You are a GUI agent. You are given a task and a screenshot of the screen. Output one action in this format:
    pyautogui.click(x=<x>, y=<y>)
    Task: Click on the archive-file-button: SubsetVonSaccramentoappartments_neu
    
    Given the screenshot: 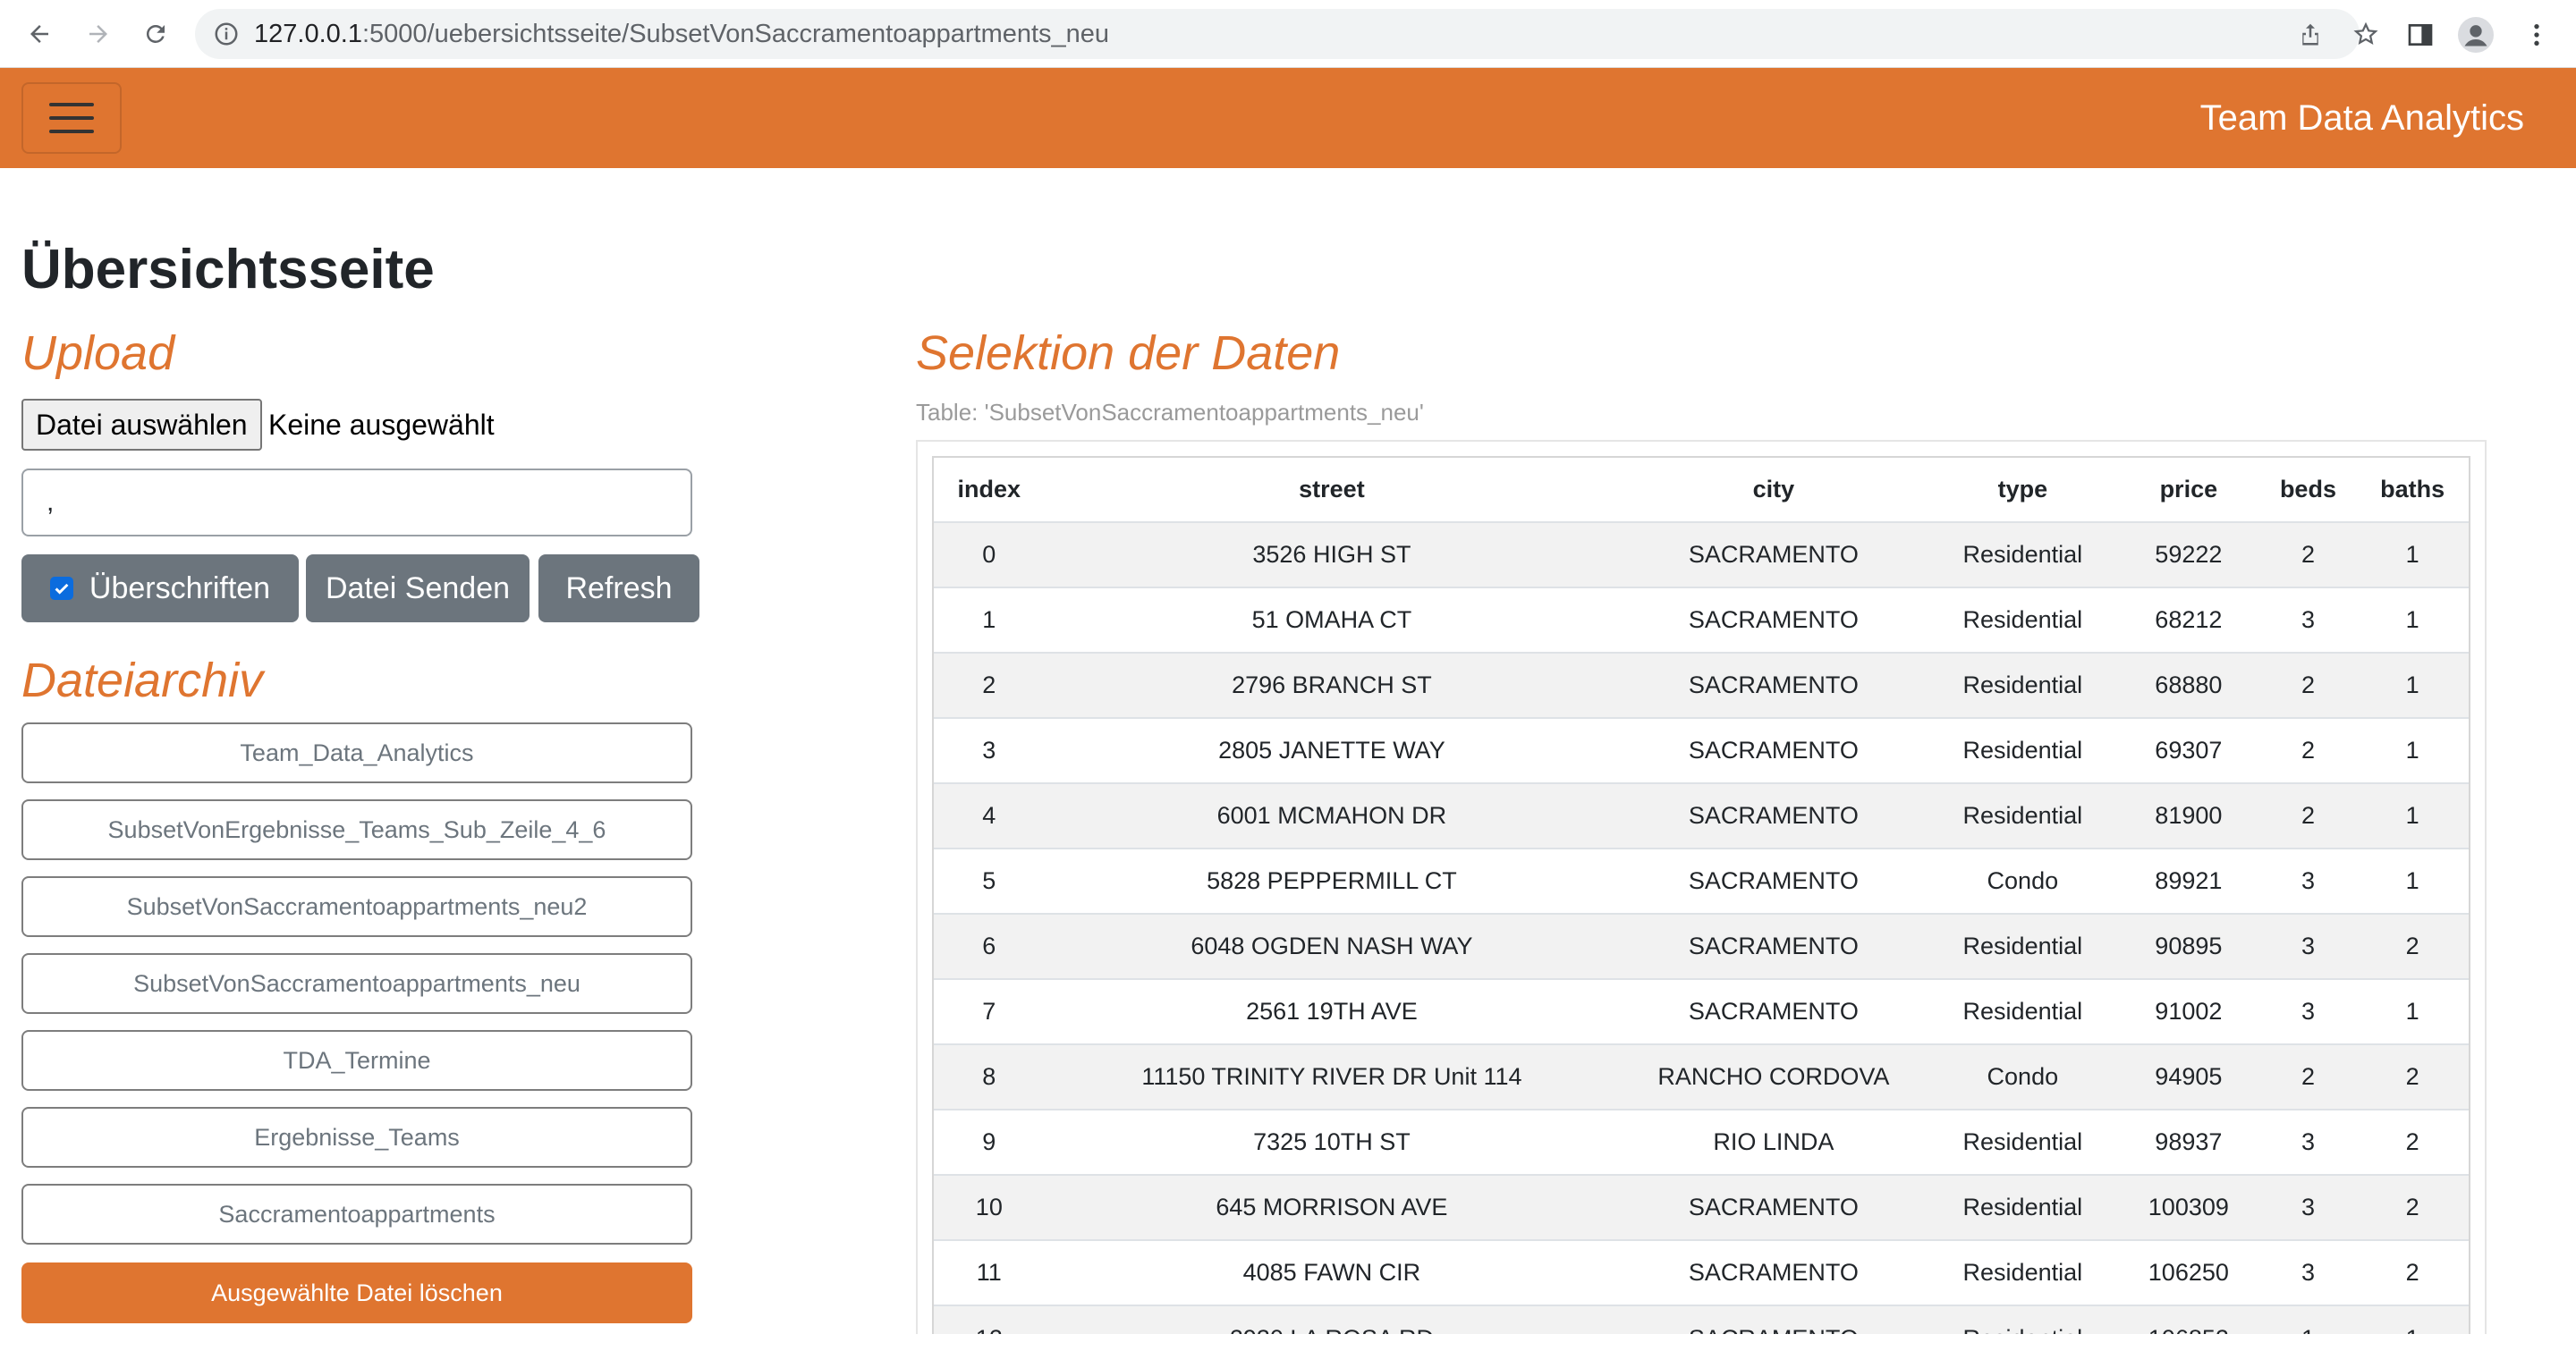 What is the action you would take?
    pyautogui.click(x=356, y=984)
    